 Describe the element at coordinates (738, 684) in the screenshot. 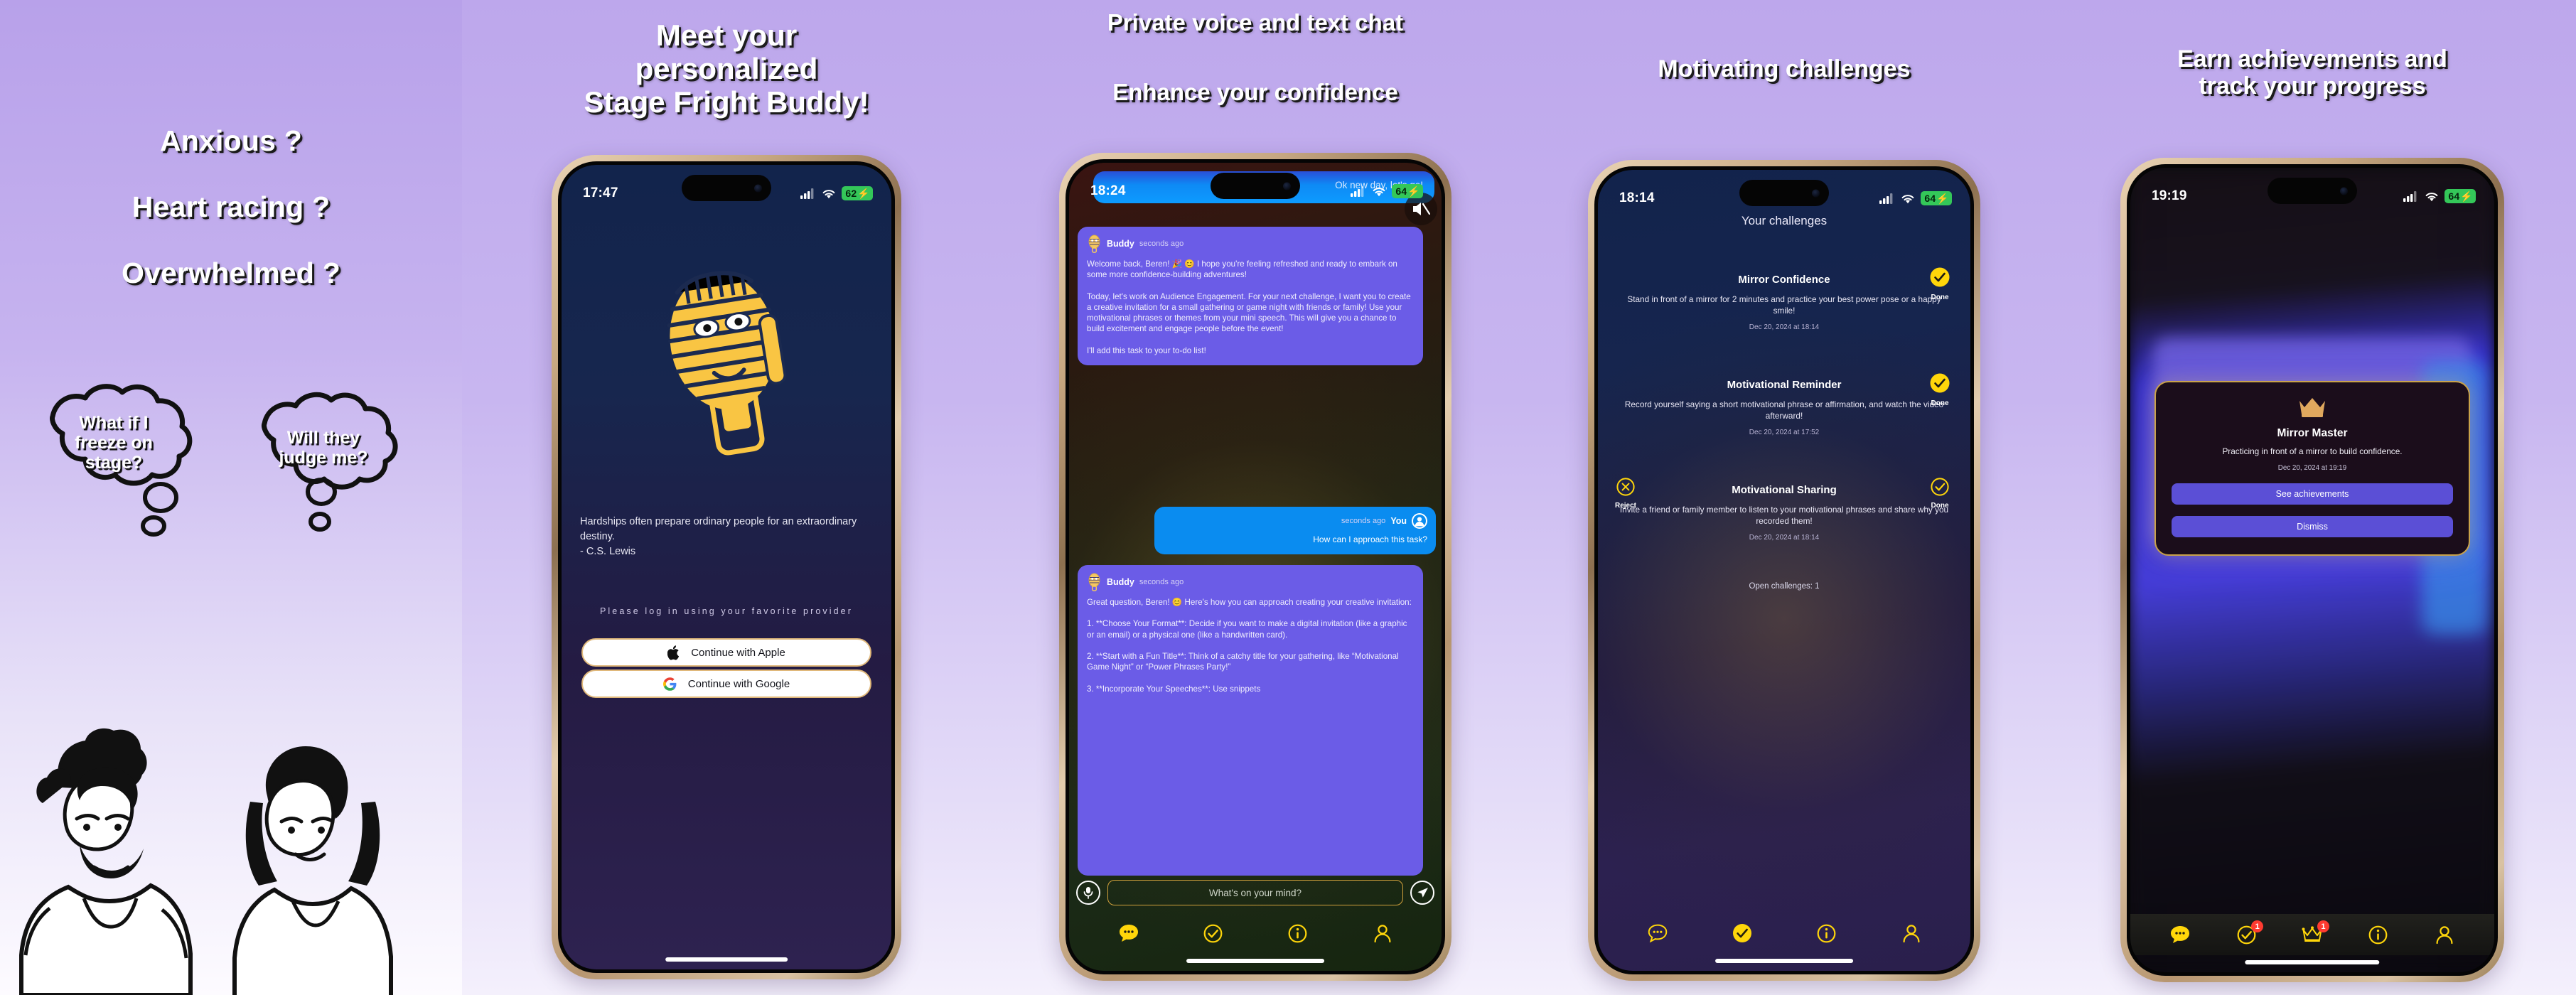

I see `google-button-label: Continue with Google` at that location.